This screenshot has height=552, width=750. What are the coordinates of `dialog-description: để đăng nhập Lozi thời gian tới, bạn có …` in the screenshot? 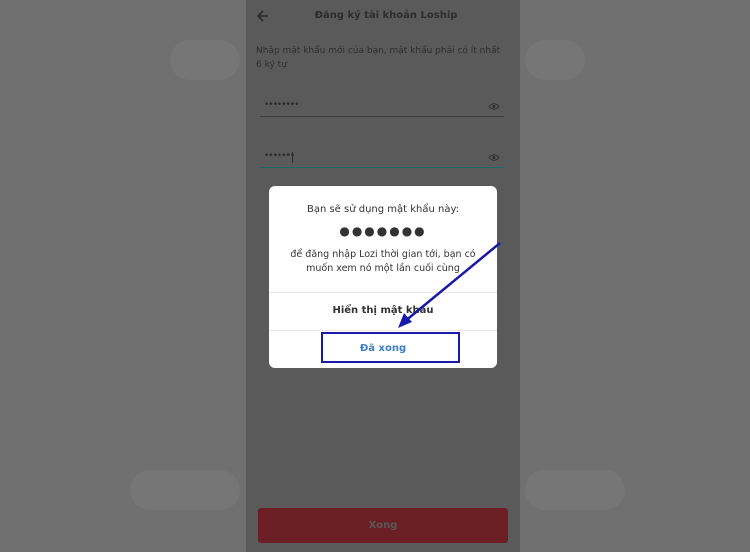 It's located at (383, 261).